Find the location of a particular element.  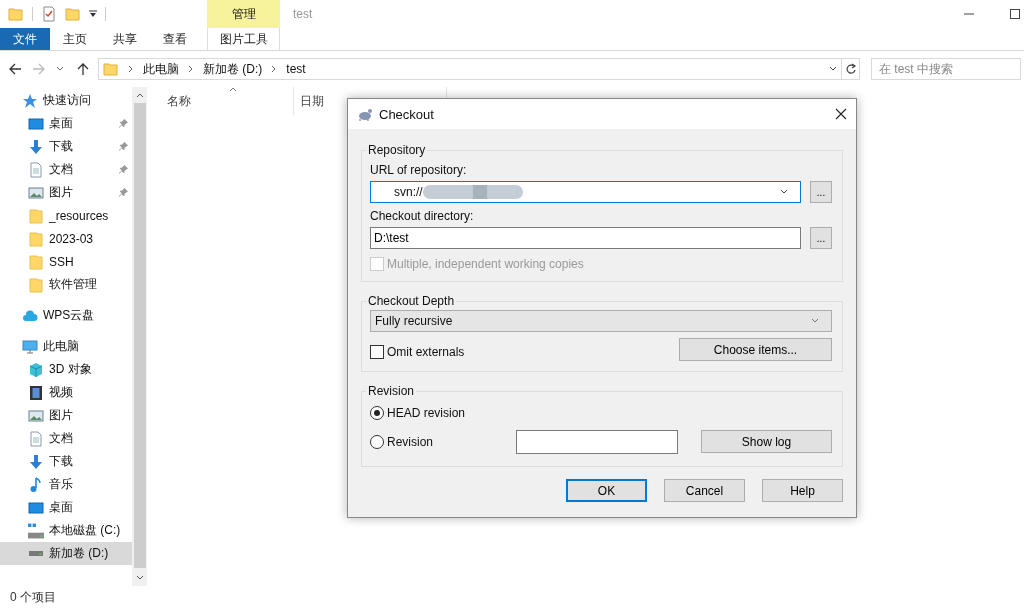

group-label: Checkout Depth is located at coordinates (411, 301).